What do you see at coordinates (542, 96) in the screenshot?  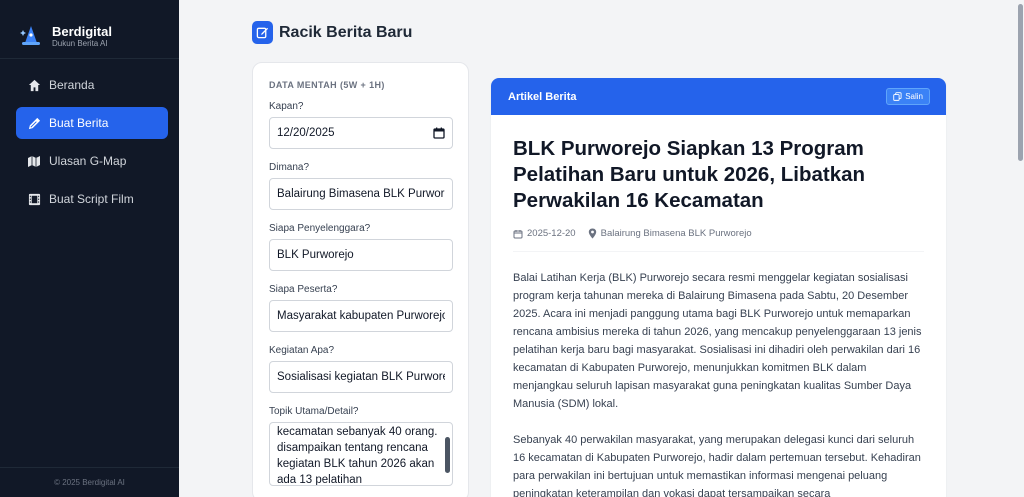 I see `article-header-title: Artikel Berita` at bounding box center [542, 96].